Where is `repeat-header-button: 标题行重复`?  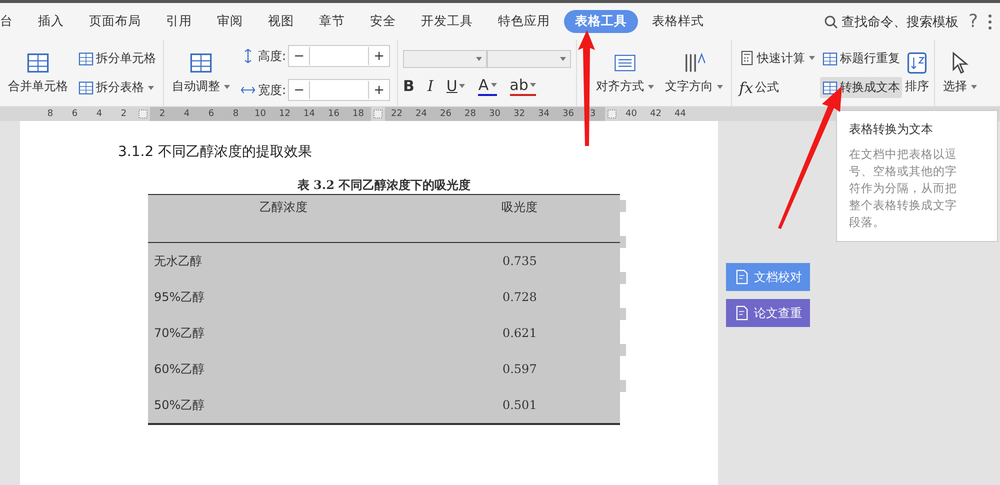
repeat-header-button: 标题行重复 is located at coordinates (861, 58).